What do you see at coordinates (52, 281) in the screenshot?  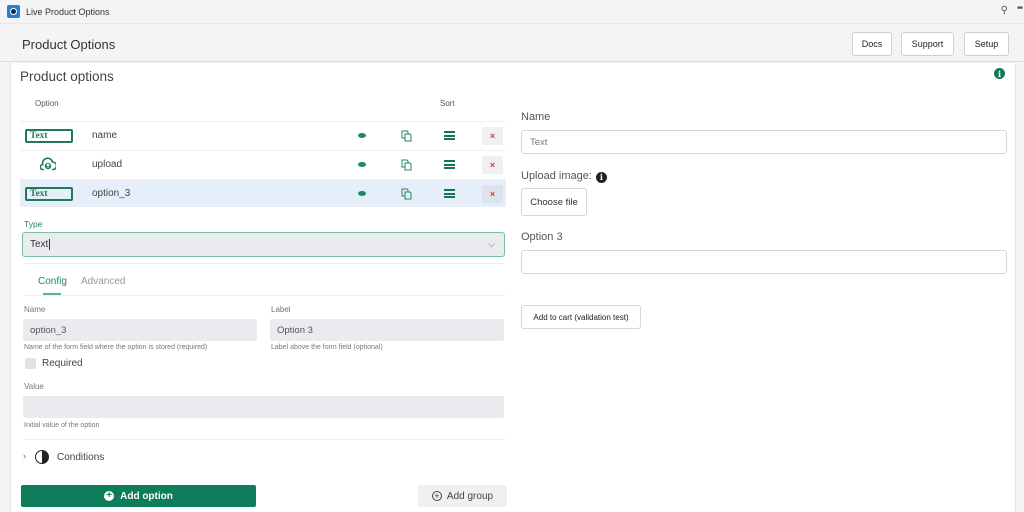 I see `tab-config: Config` at bounding box center [52, 281].